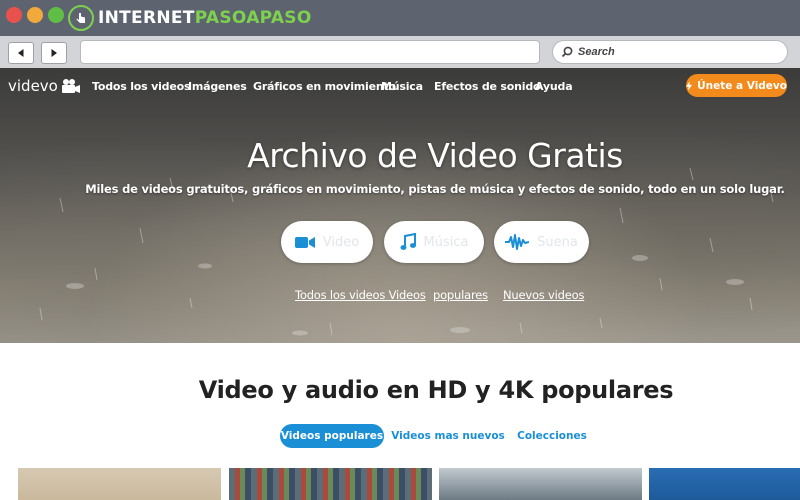 This screenshot has height=500, width=800. What do you see at coordinates (310, 52) in the screenshot?
I see `address-bar` at bounding box center [310, 52].